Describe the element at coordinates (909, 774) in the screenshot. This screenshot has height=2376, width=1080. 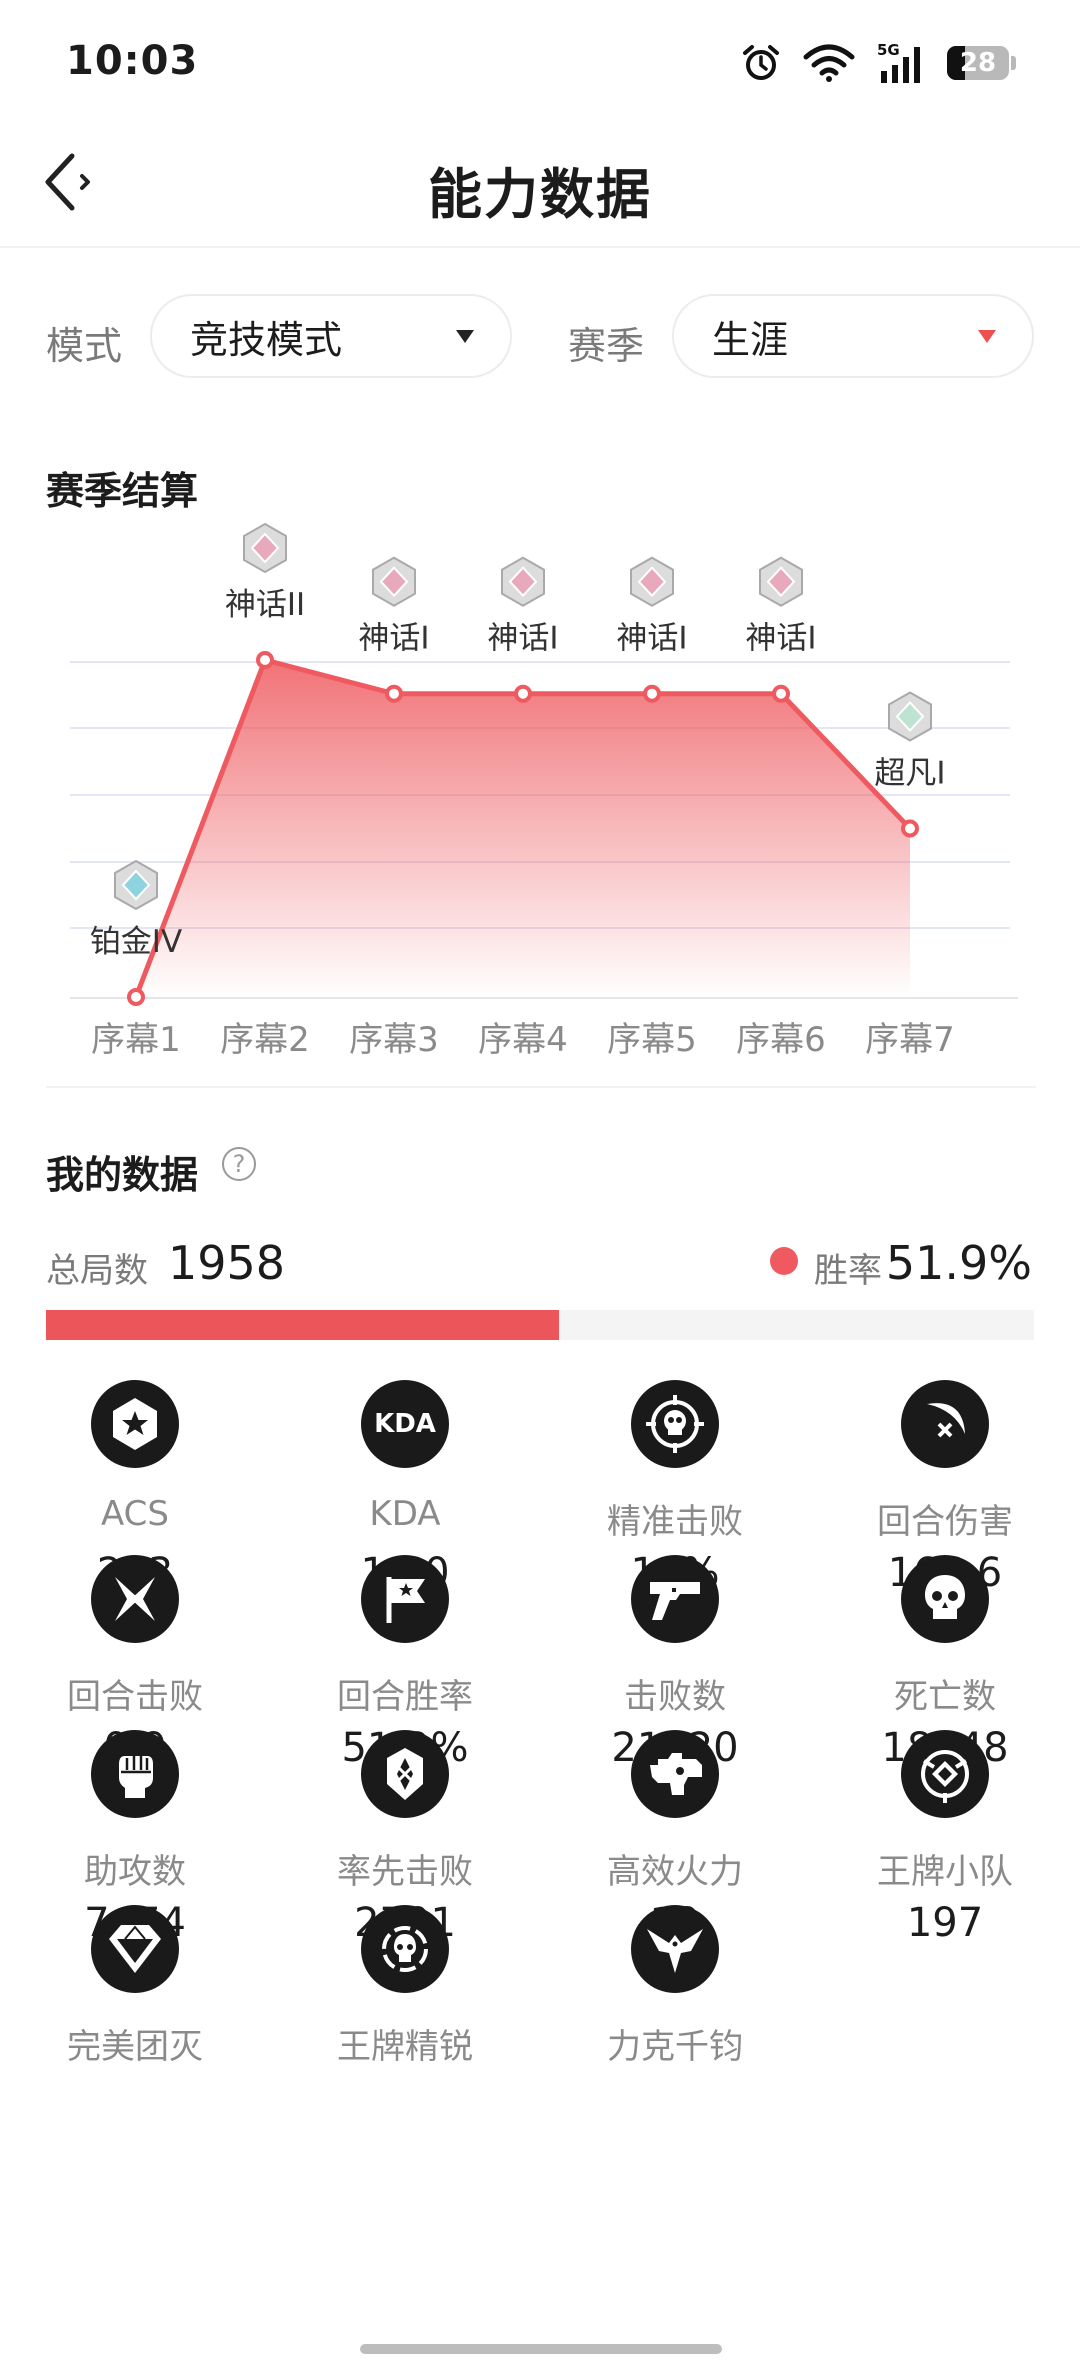
I see `rank-label: 超凡I` at that location.